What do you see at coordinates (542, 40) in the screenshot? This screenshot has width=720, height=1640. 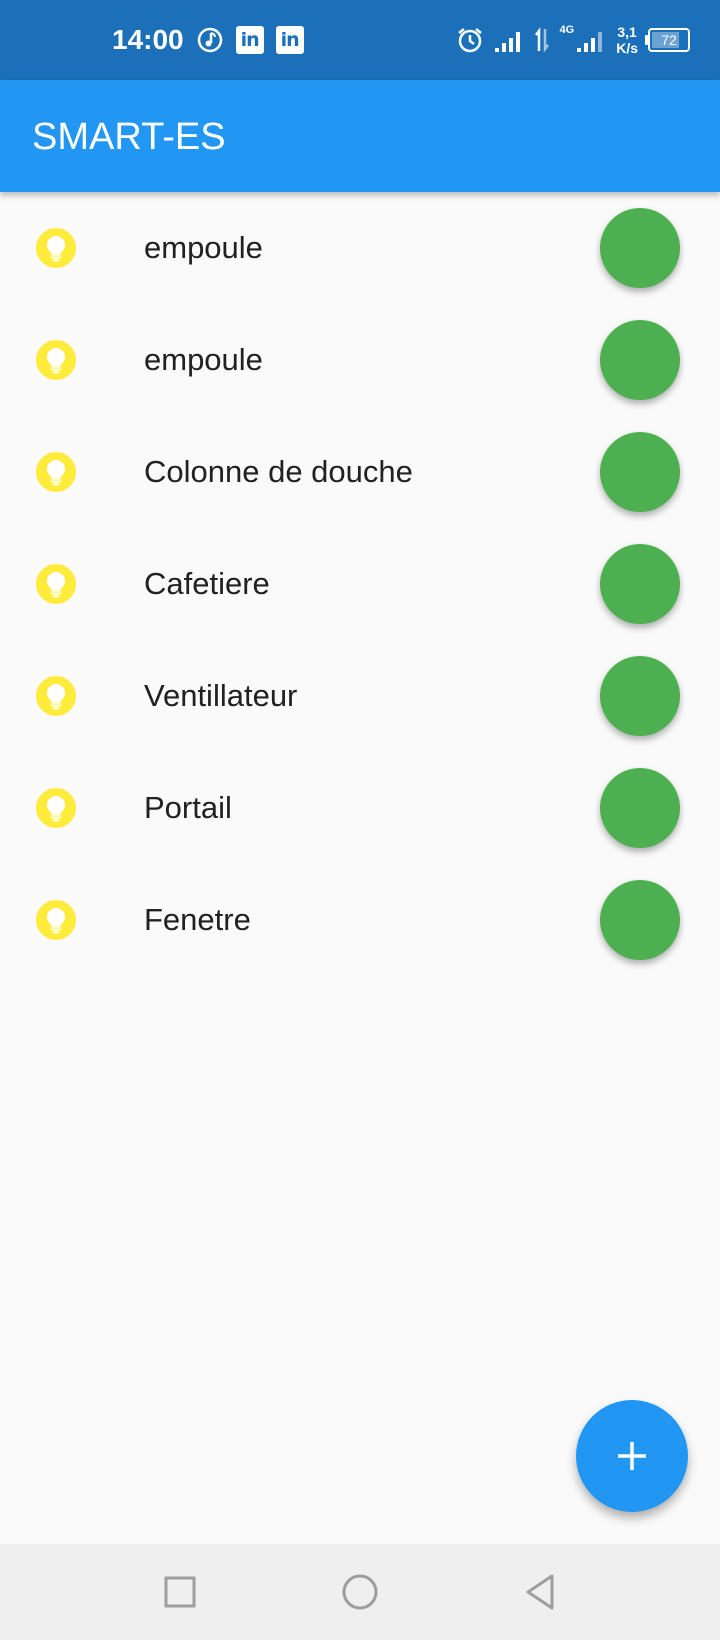 I see `data-transfer-icon` at bounding box center [542, 40].